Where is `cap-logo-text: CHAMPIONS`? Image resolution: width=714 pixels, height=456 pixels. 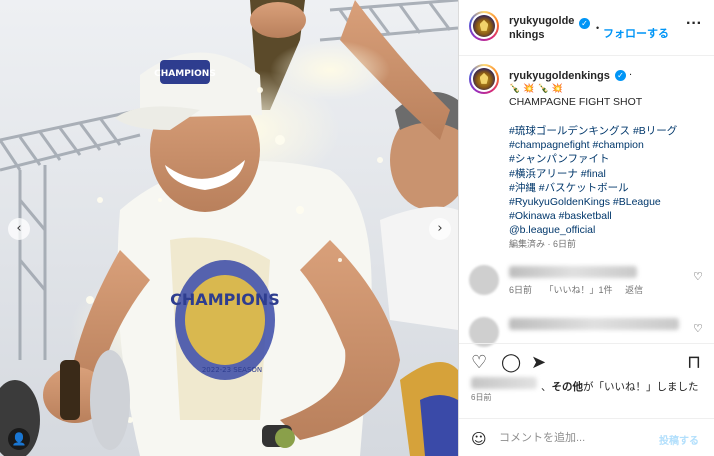 cap-logo-text: CHAMPIONS is located at coordinates (185, 74).